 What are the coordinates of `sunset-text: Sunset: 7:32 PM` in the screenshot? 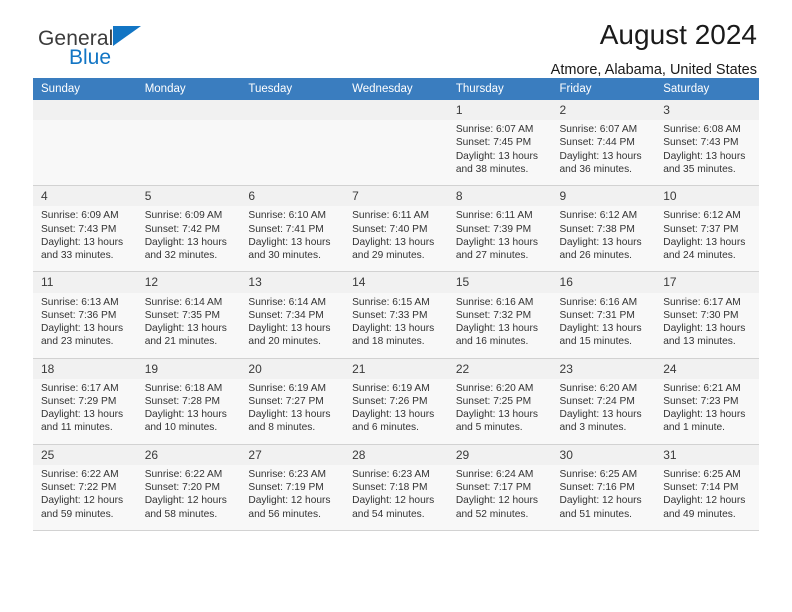 It's located at (493, 315).